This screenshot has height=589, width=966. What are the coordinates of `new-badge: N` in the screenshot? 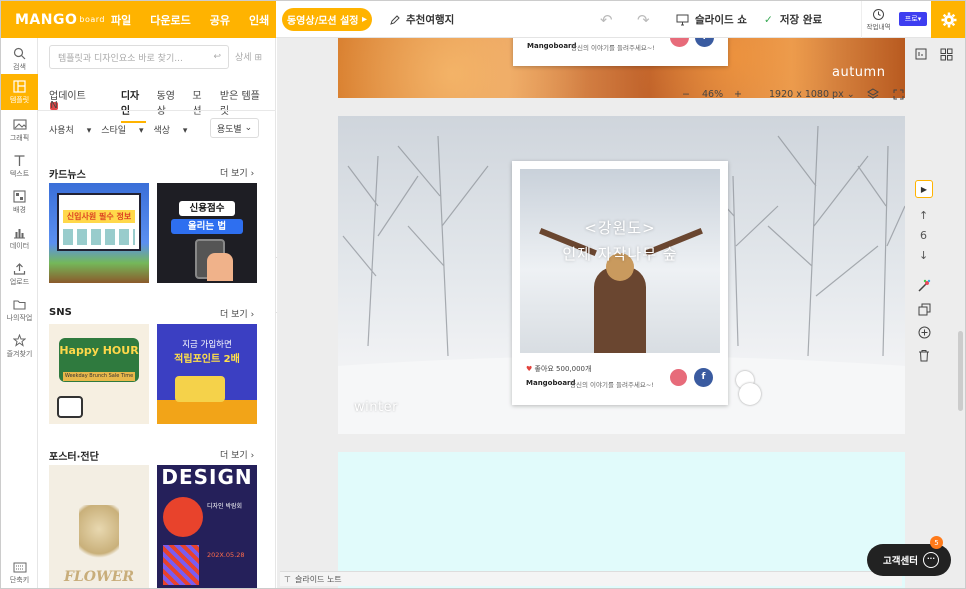 It's located at (54, 105).